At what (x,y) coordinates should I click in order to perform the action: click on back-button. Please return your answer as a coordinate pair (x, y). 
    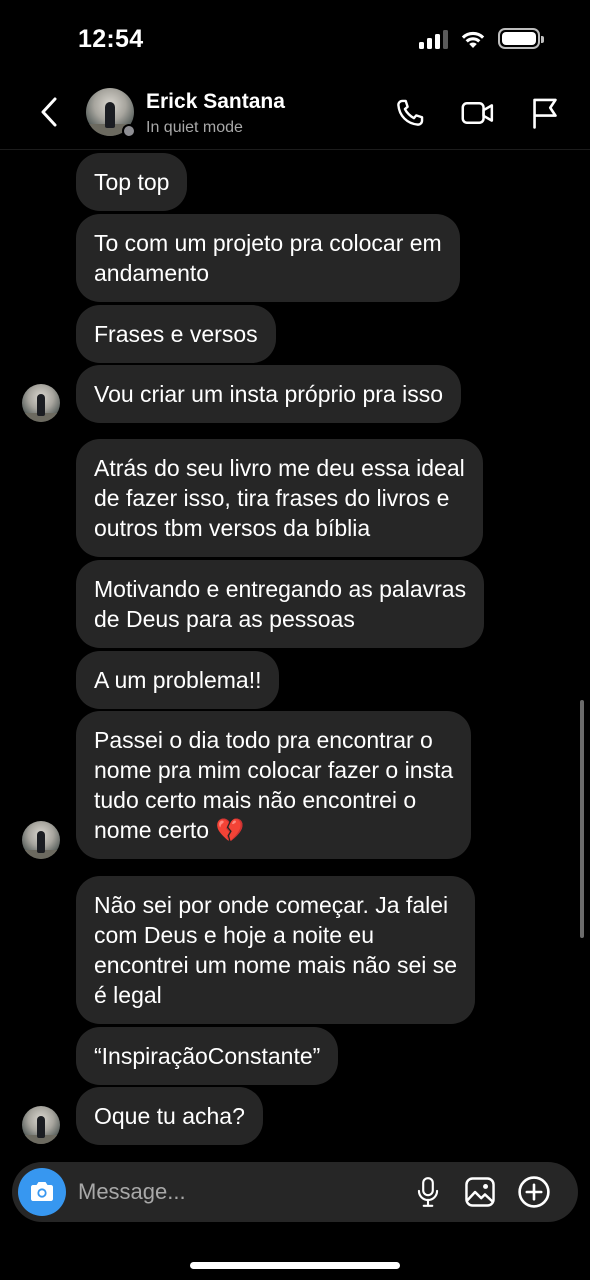
    Looking at the image, I should click on (49, 112).